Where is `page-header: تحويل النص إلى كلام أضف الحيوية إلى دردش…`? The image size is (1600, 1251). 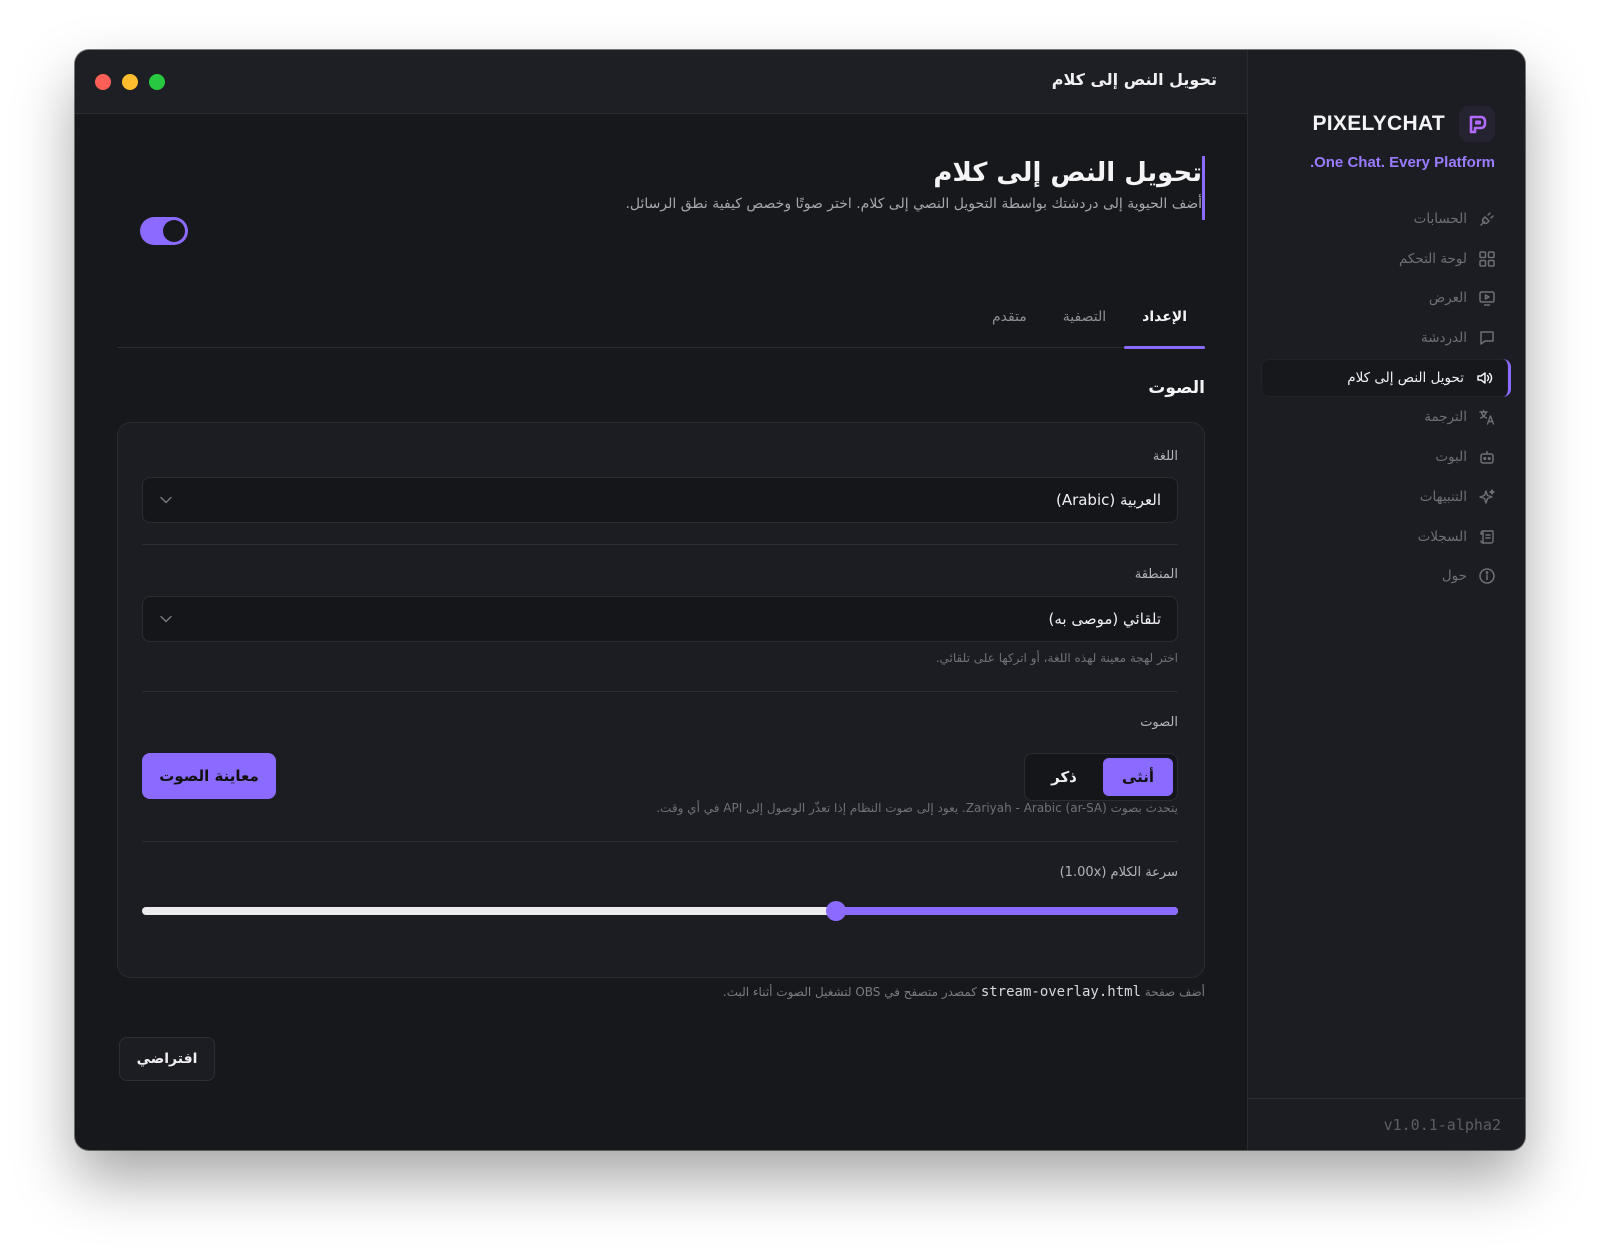
page-header: تحويل النص إلى كلام أضف الحيوية إلى دردش… is located at coordinates (915, 188).